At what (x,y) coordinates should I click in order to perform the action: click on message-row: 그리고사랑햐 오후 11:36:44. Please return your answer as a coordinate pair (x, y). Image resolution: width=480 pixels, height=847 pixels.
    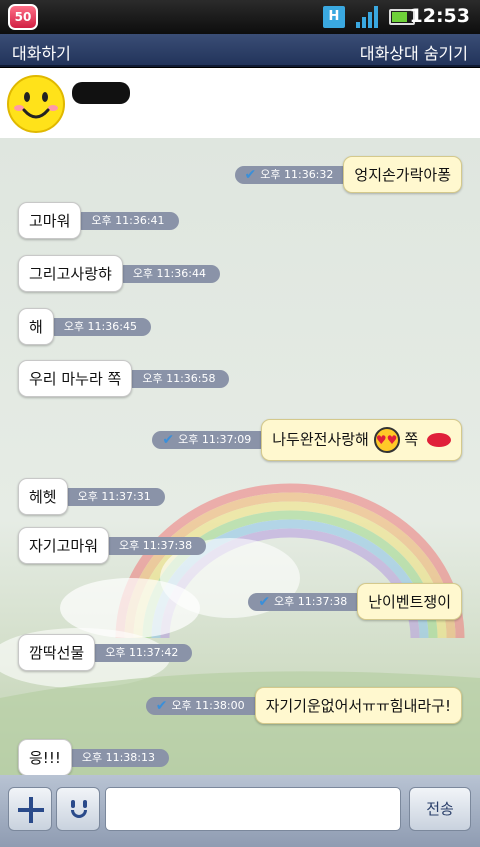
    Looking at the image, I should click on (119, 273).